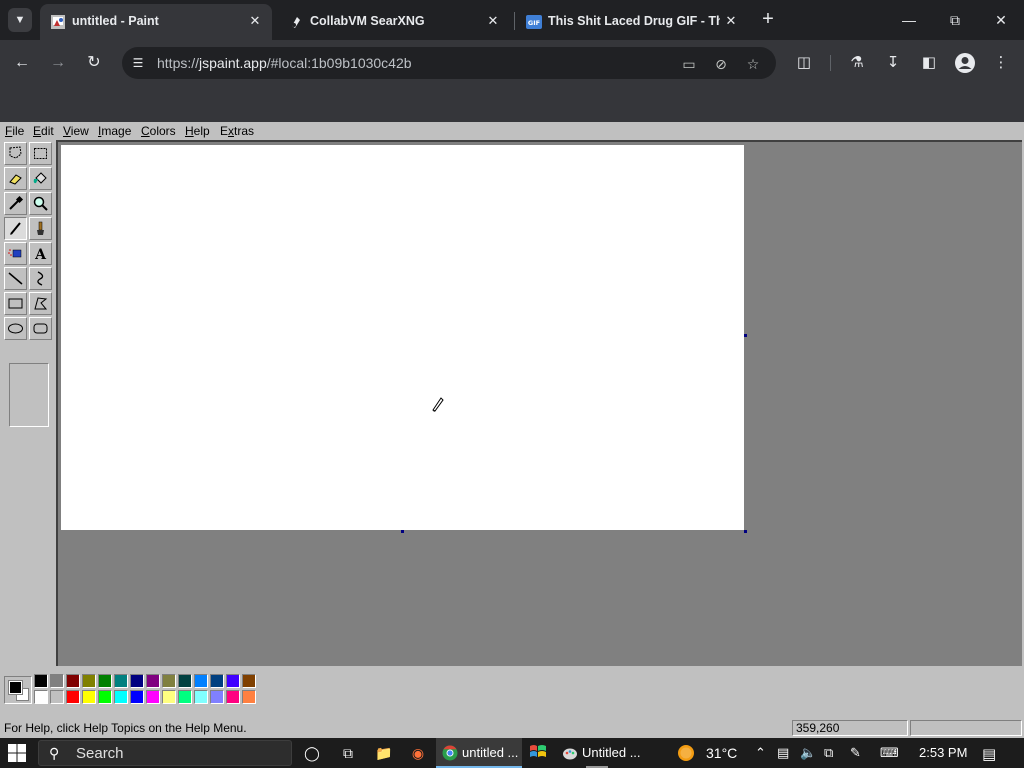 The height and width of the screenshot is (768, 1024). What do you see at coordinates (955, 20) in the screenshot?
I see `restore-button: ⧉` at bounding box center [955, 20].